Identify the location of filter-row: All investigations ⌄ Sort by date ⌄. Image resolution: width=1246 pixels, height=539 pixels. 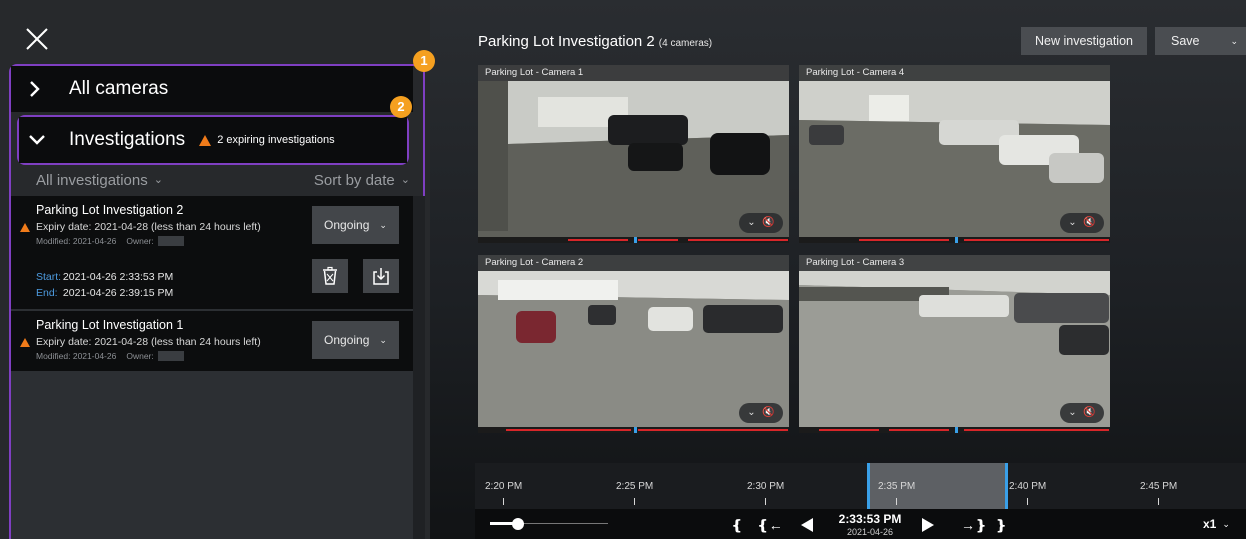
(223, 183).